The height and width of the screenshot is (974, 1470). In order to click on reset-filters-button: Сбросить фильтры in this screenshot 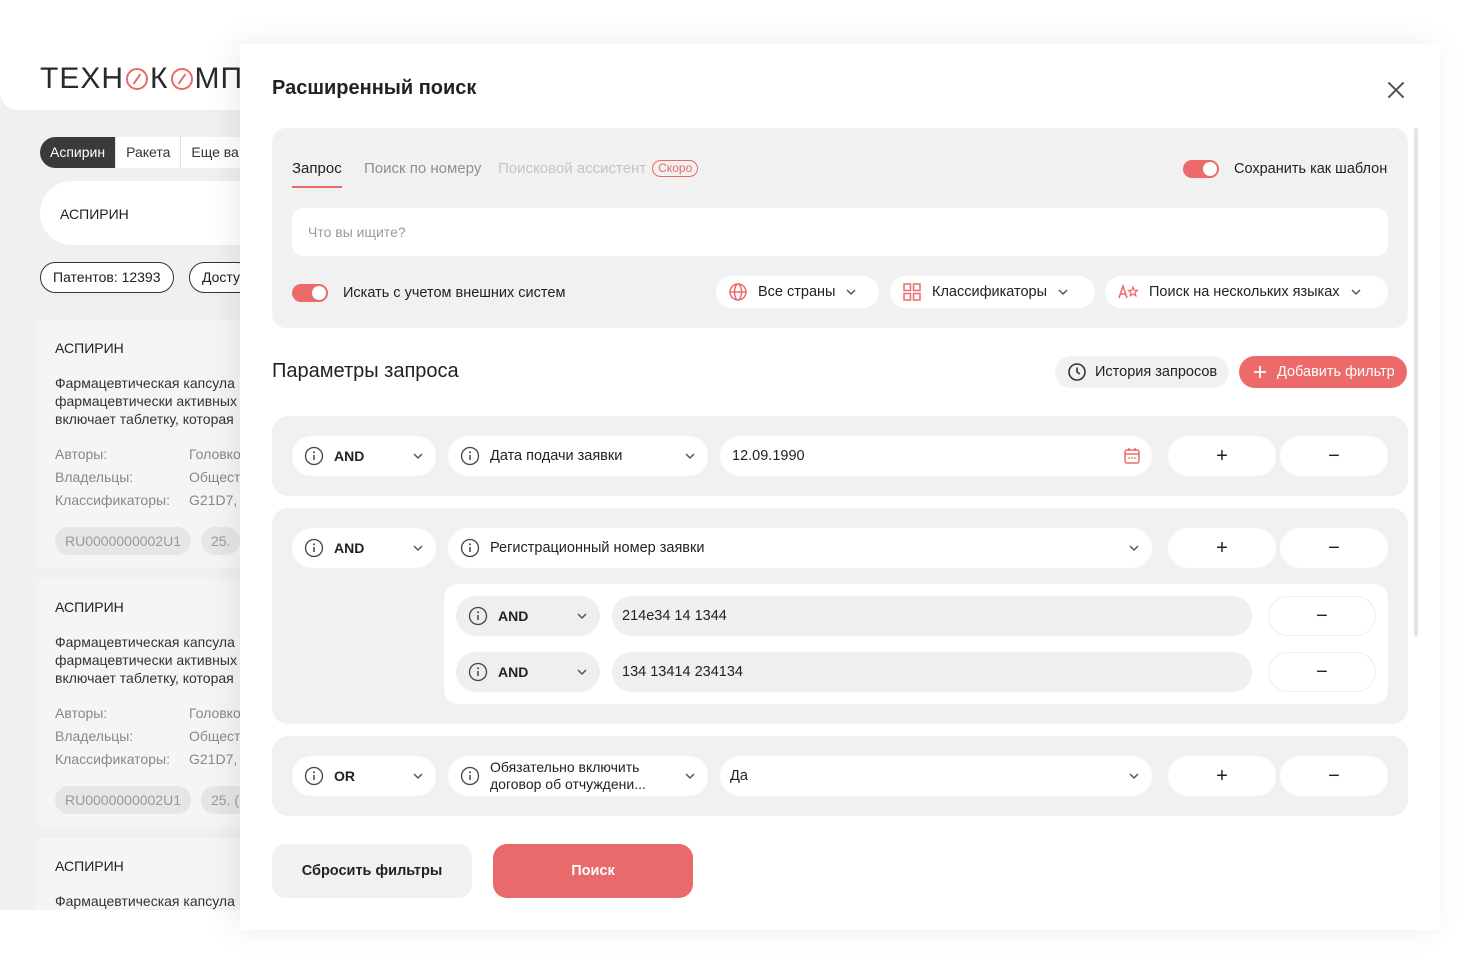, I will do `click(372, 871)`.